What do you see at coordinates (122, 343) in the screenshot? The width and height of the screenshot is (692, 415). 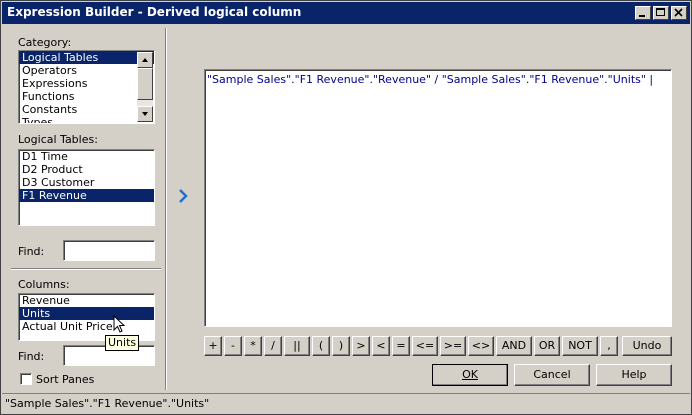 I see `column-tooltip: Units` at bounding box center [122, 343].